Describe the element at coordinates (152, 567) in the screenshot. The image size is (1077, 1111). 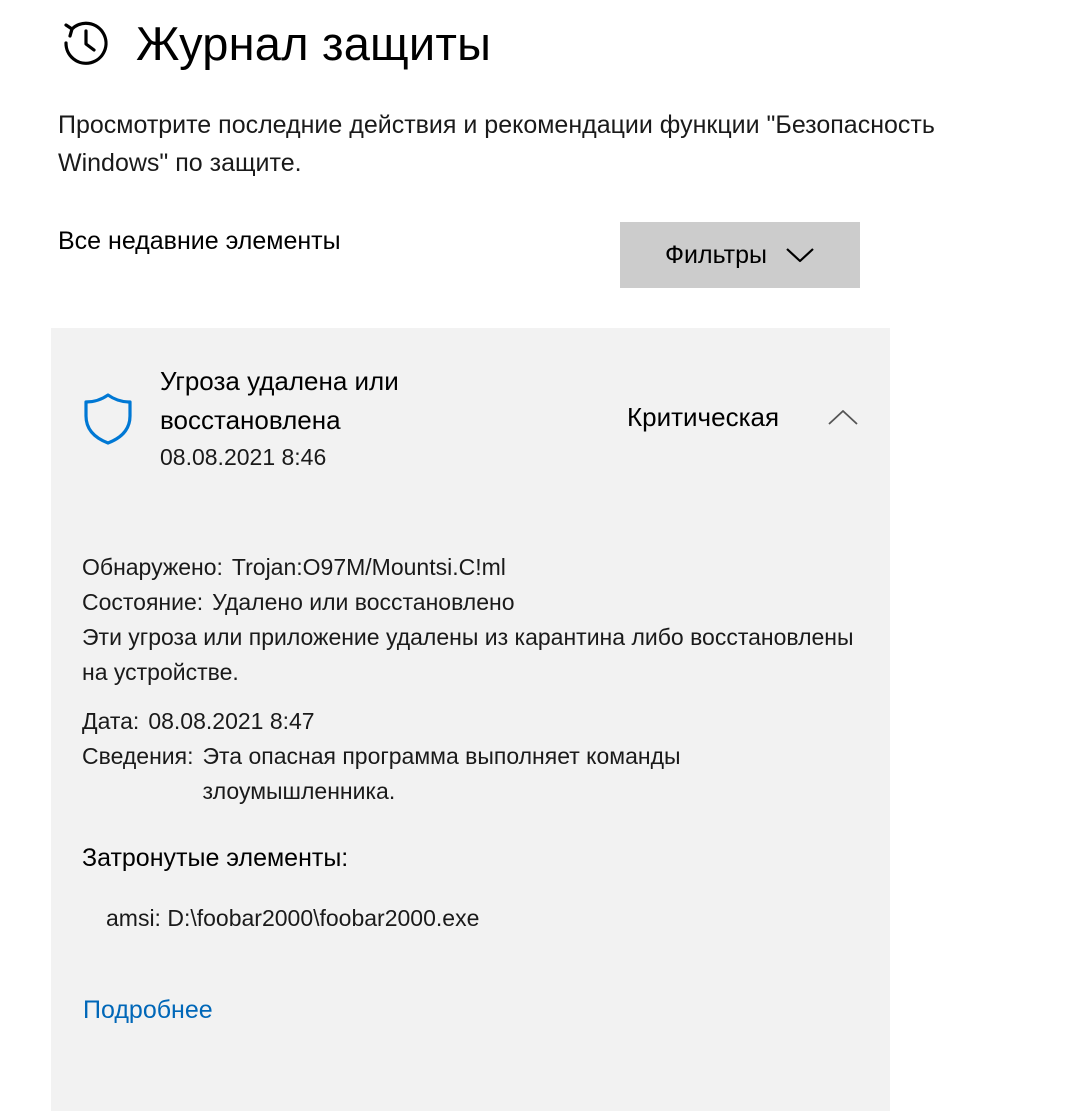
I see `detected-label: Обнаружено:` at that location.